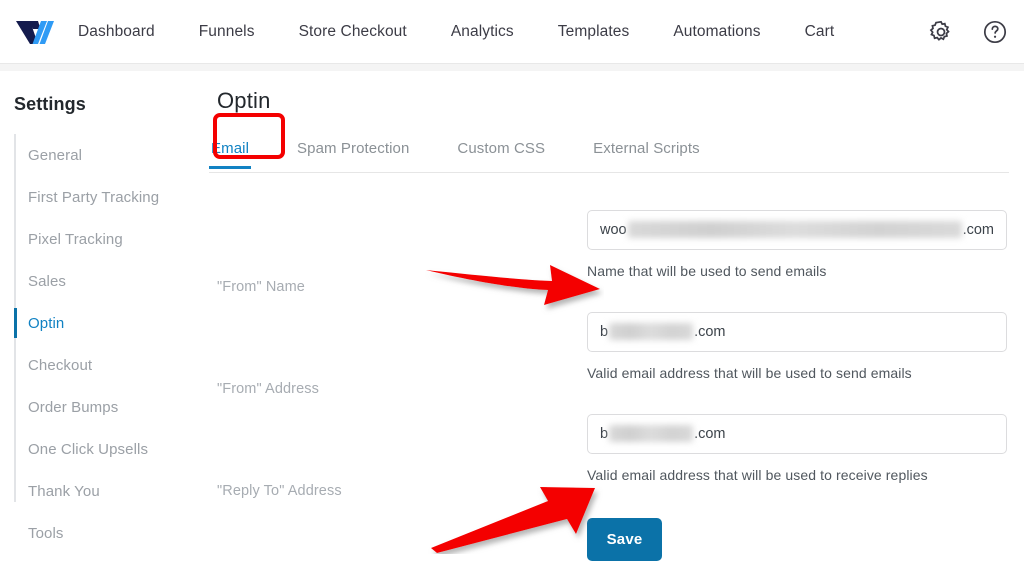 The width and height of the screenshot is (1024, 577). What do you see at coordinates (707, 271) in the screenshot?
I see `from-name-help: Name that will be used to send emails` at bounding box center [707, 271].